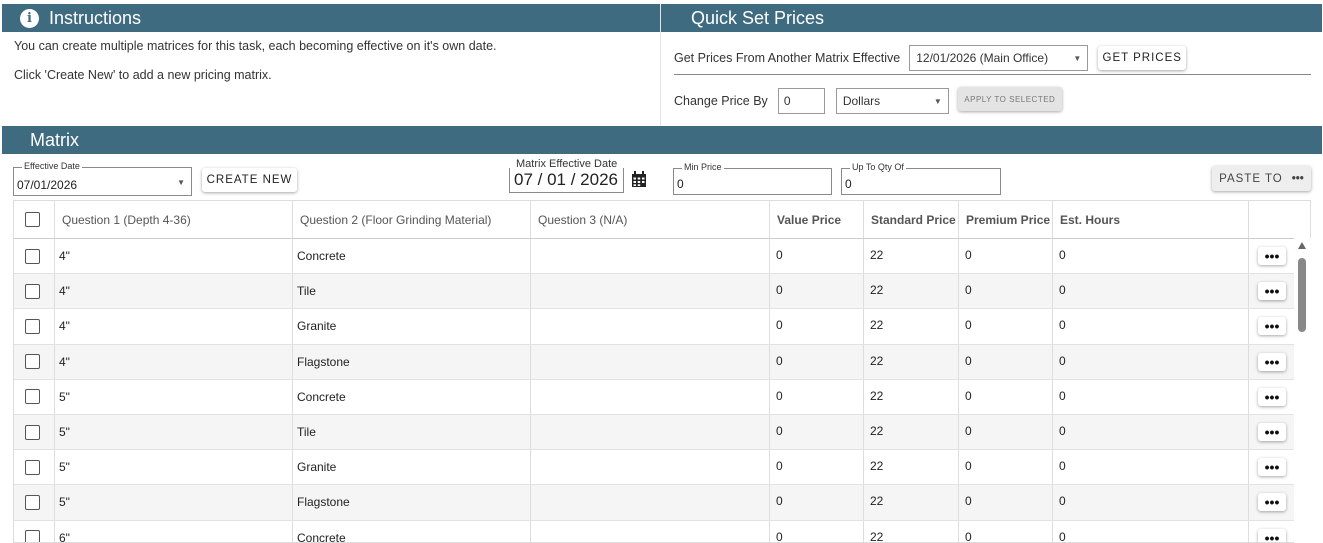 The image size is (1323, 543). Describe the element at coordinates (999, 58) in the screenshot. I see `matrix-effective-select: 12/01/2026 (Main Office) ▼` at that location.